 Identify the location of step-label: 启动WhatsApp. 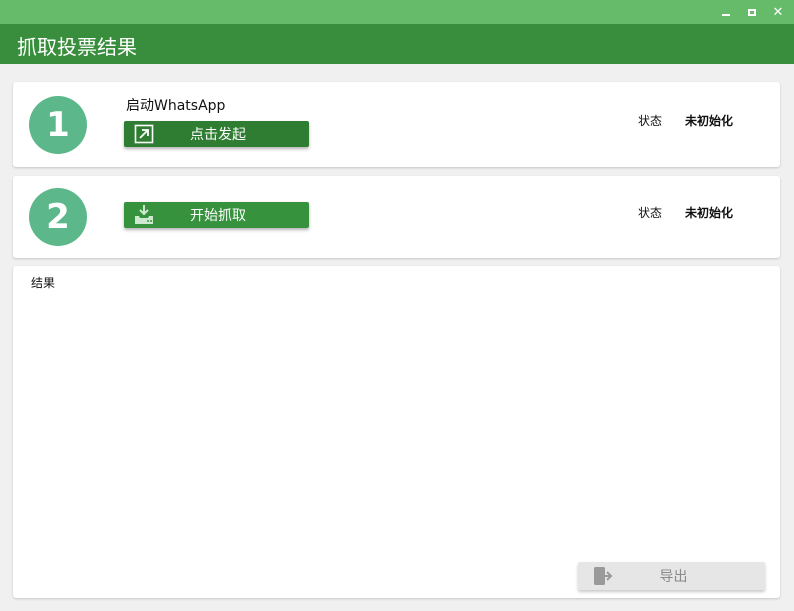
(176, 106).